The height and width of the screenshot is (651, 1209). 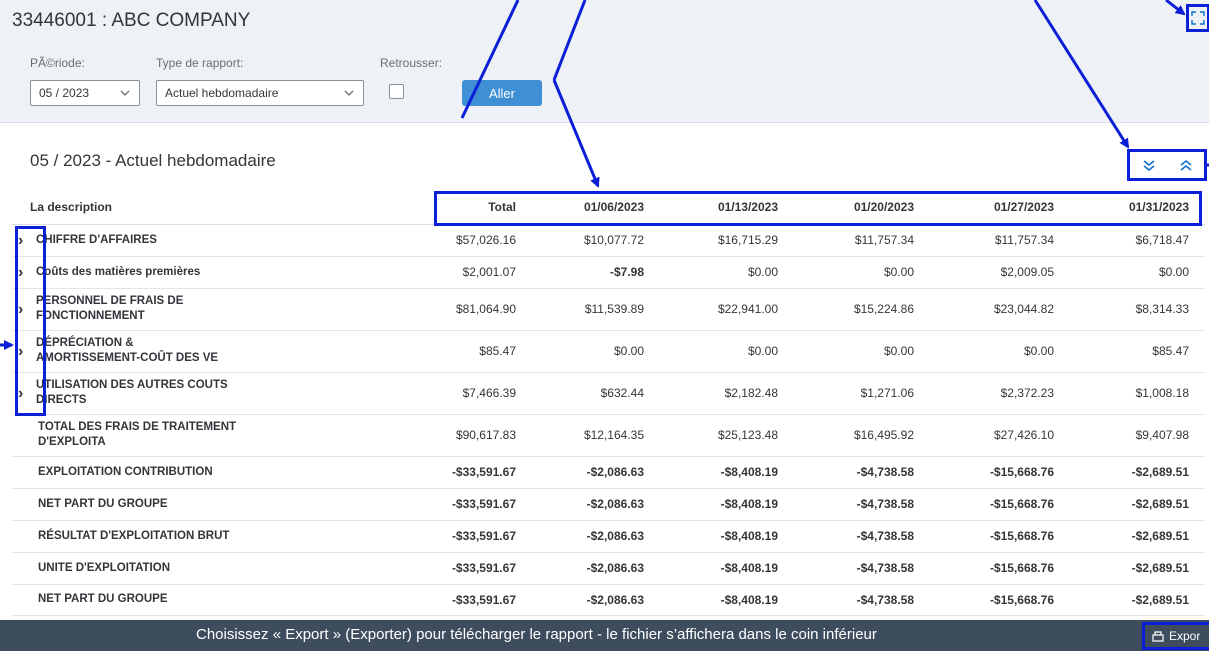 What do you see at coordinates (1000, 435) in the screenshot?
I see `cell-value: $27,426.10` at bounding box center [1000, 435].